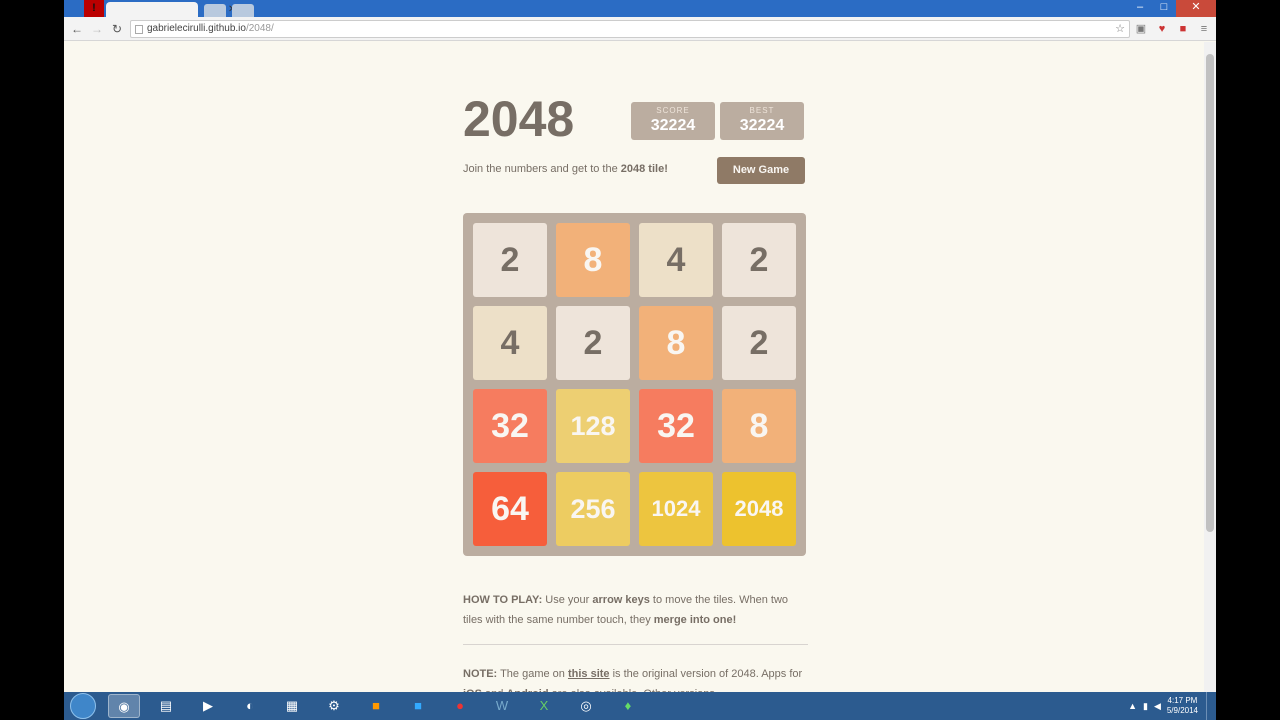 The width and height of the screenshot is (1280, 720). I want to click on extension-red-icon: ■, so click(1183, 29).